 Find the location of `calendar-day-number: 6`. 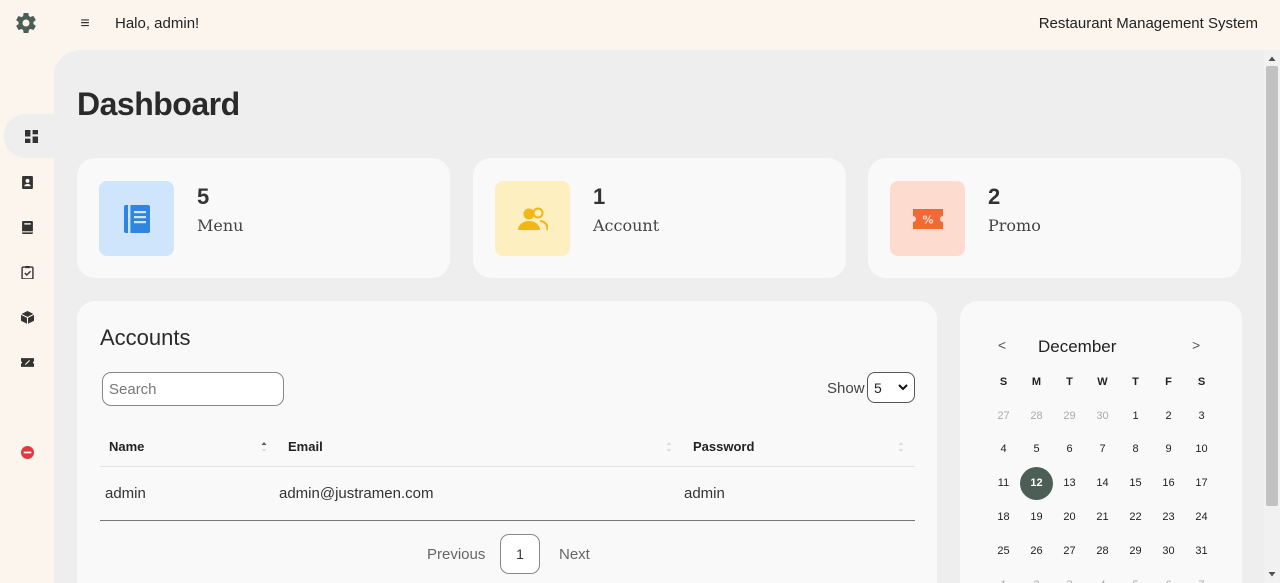

calendar-day-number: 6 is located at coordinates (1069, 449).